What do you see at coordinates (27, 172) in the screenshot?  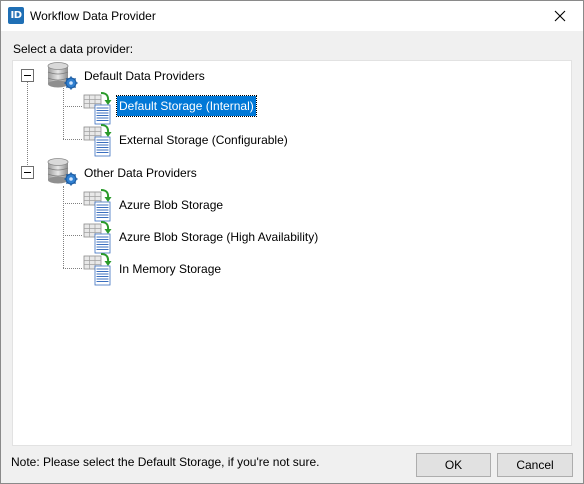 I see `collapse-toggle-other-providers` at bounding box center [27, 172].